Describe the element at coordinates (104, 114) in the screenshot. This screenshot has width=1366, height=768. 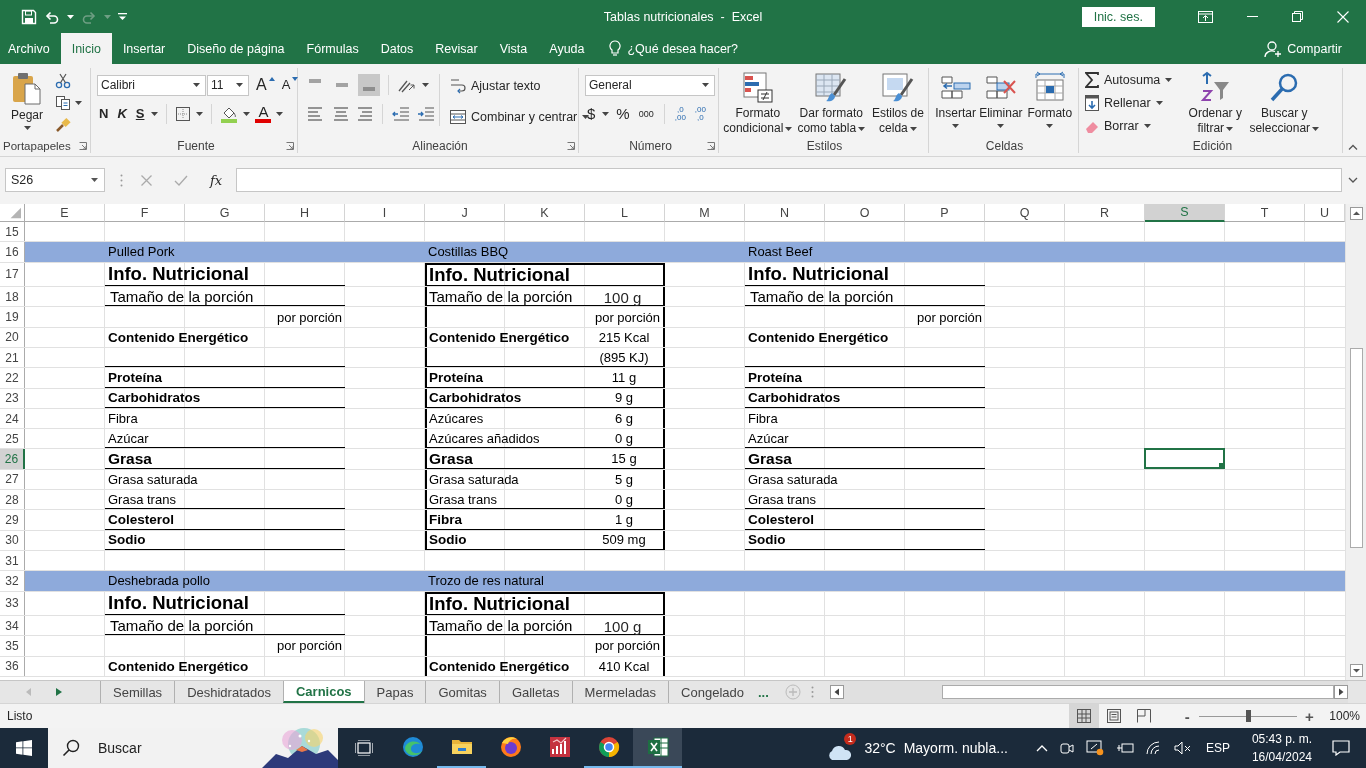
I see `bold-button: N` at that location.